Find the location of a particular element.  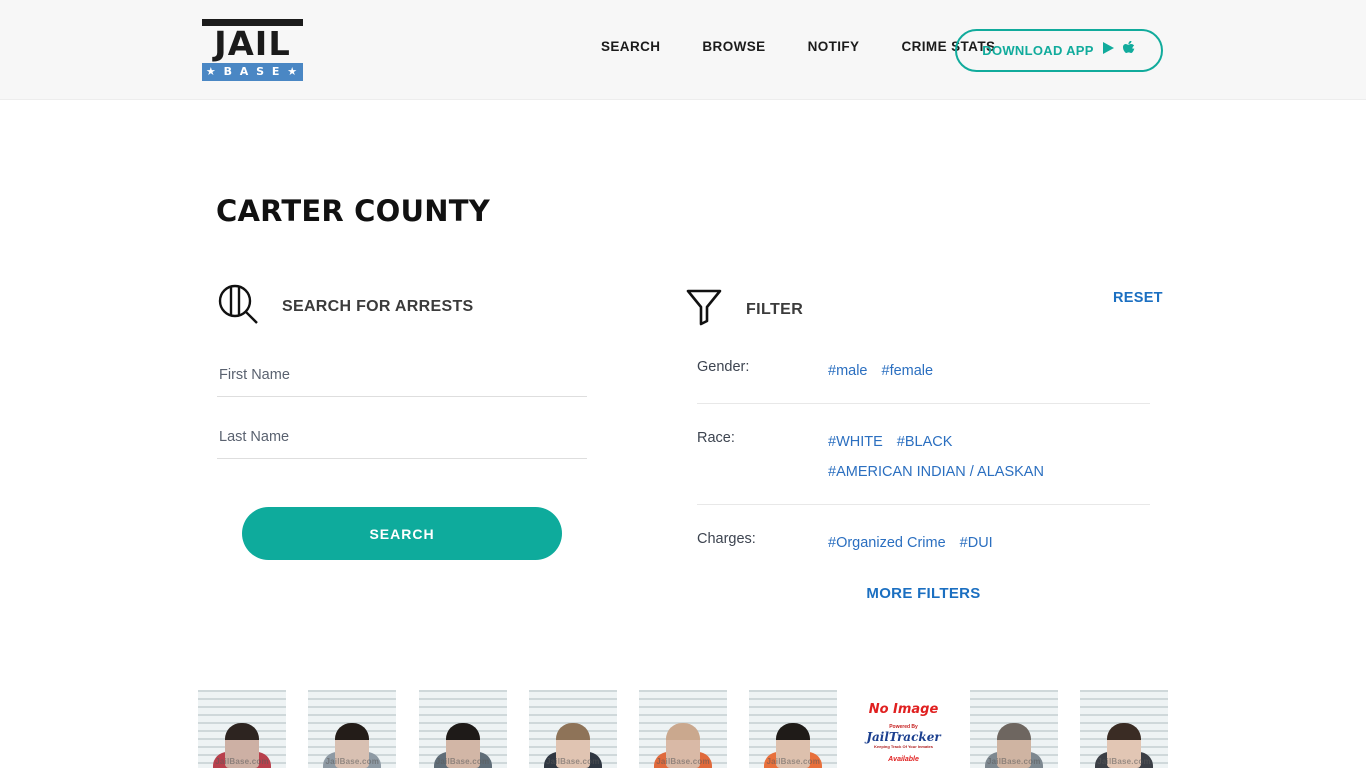

download-app-button: DOWNLOAD APP is located at coordinates (1059, 50).